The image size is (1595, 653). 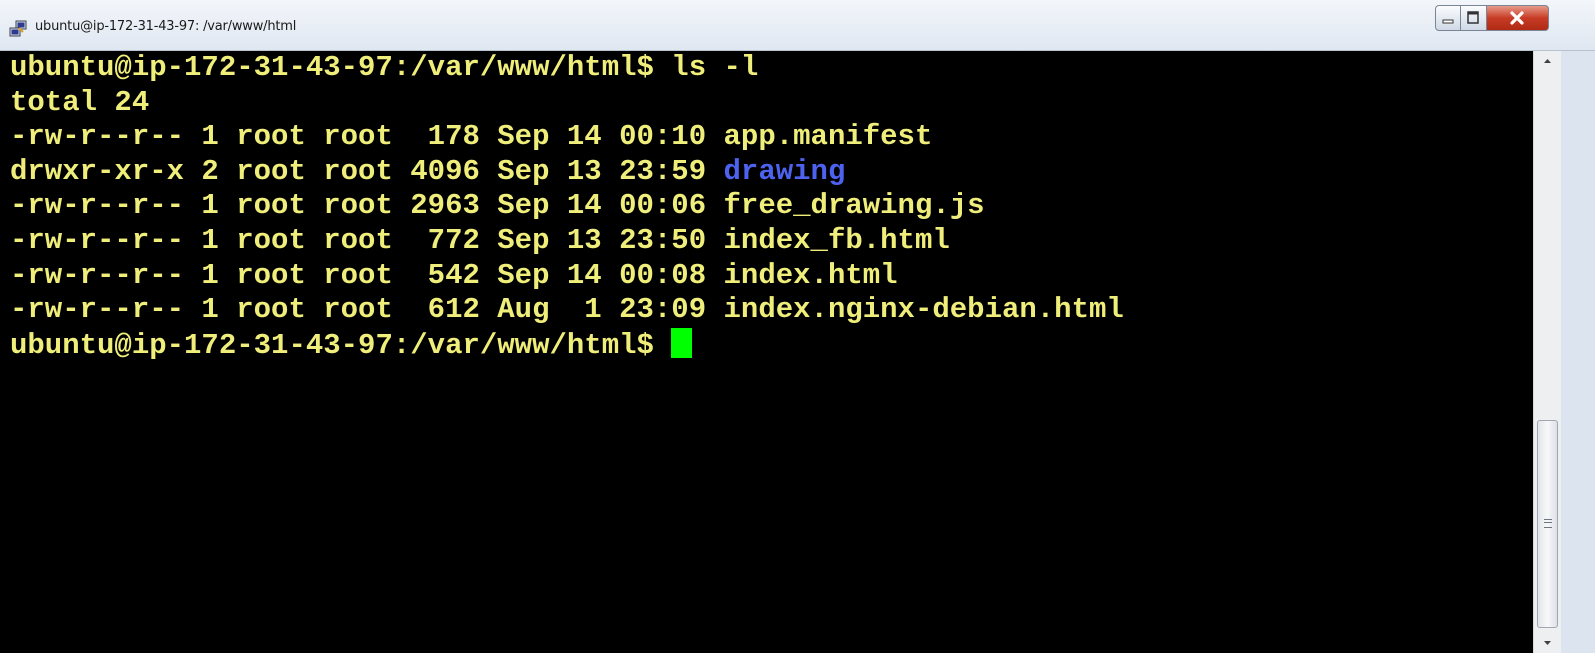 What do you see at coordinates (836, 240) in the screenshot?
I see `file-name: index_fb.html` at bounding box center [836, 240].